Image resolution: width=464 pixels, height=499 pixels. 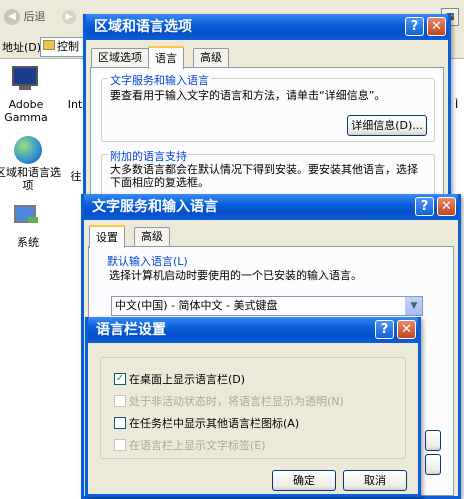 I want to click on forward-arrow-icon: ▶, so click(x=69, y=17).